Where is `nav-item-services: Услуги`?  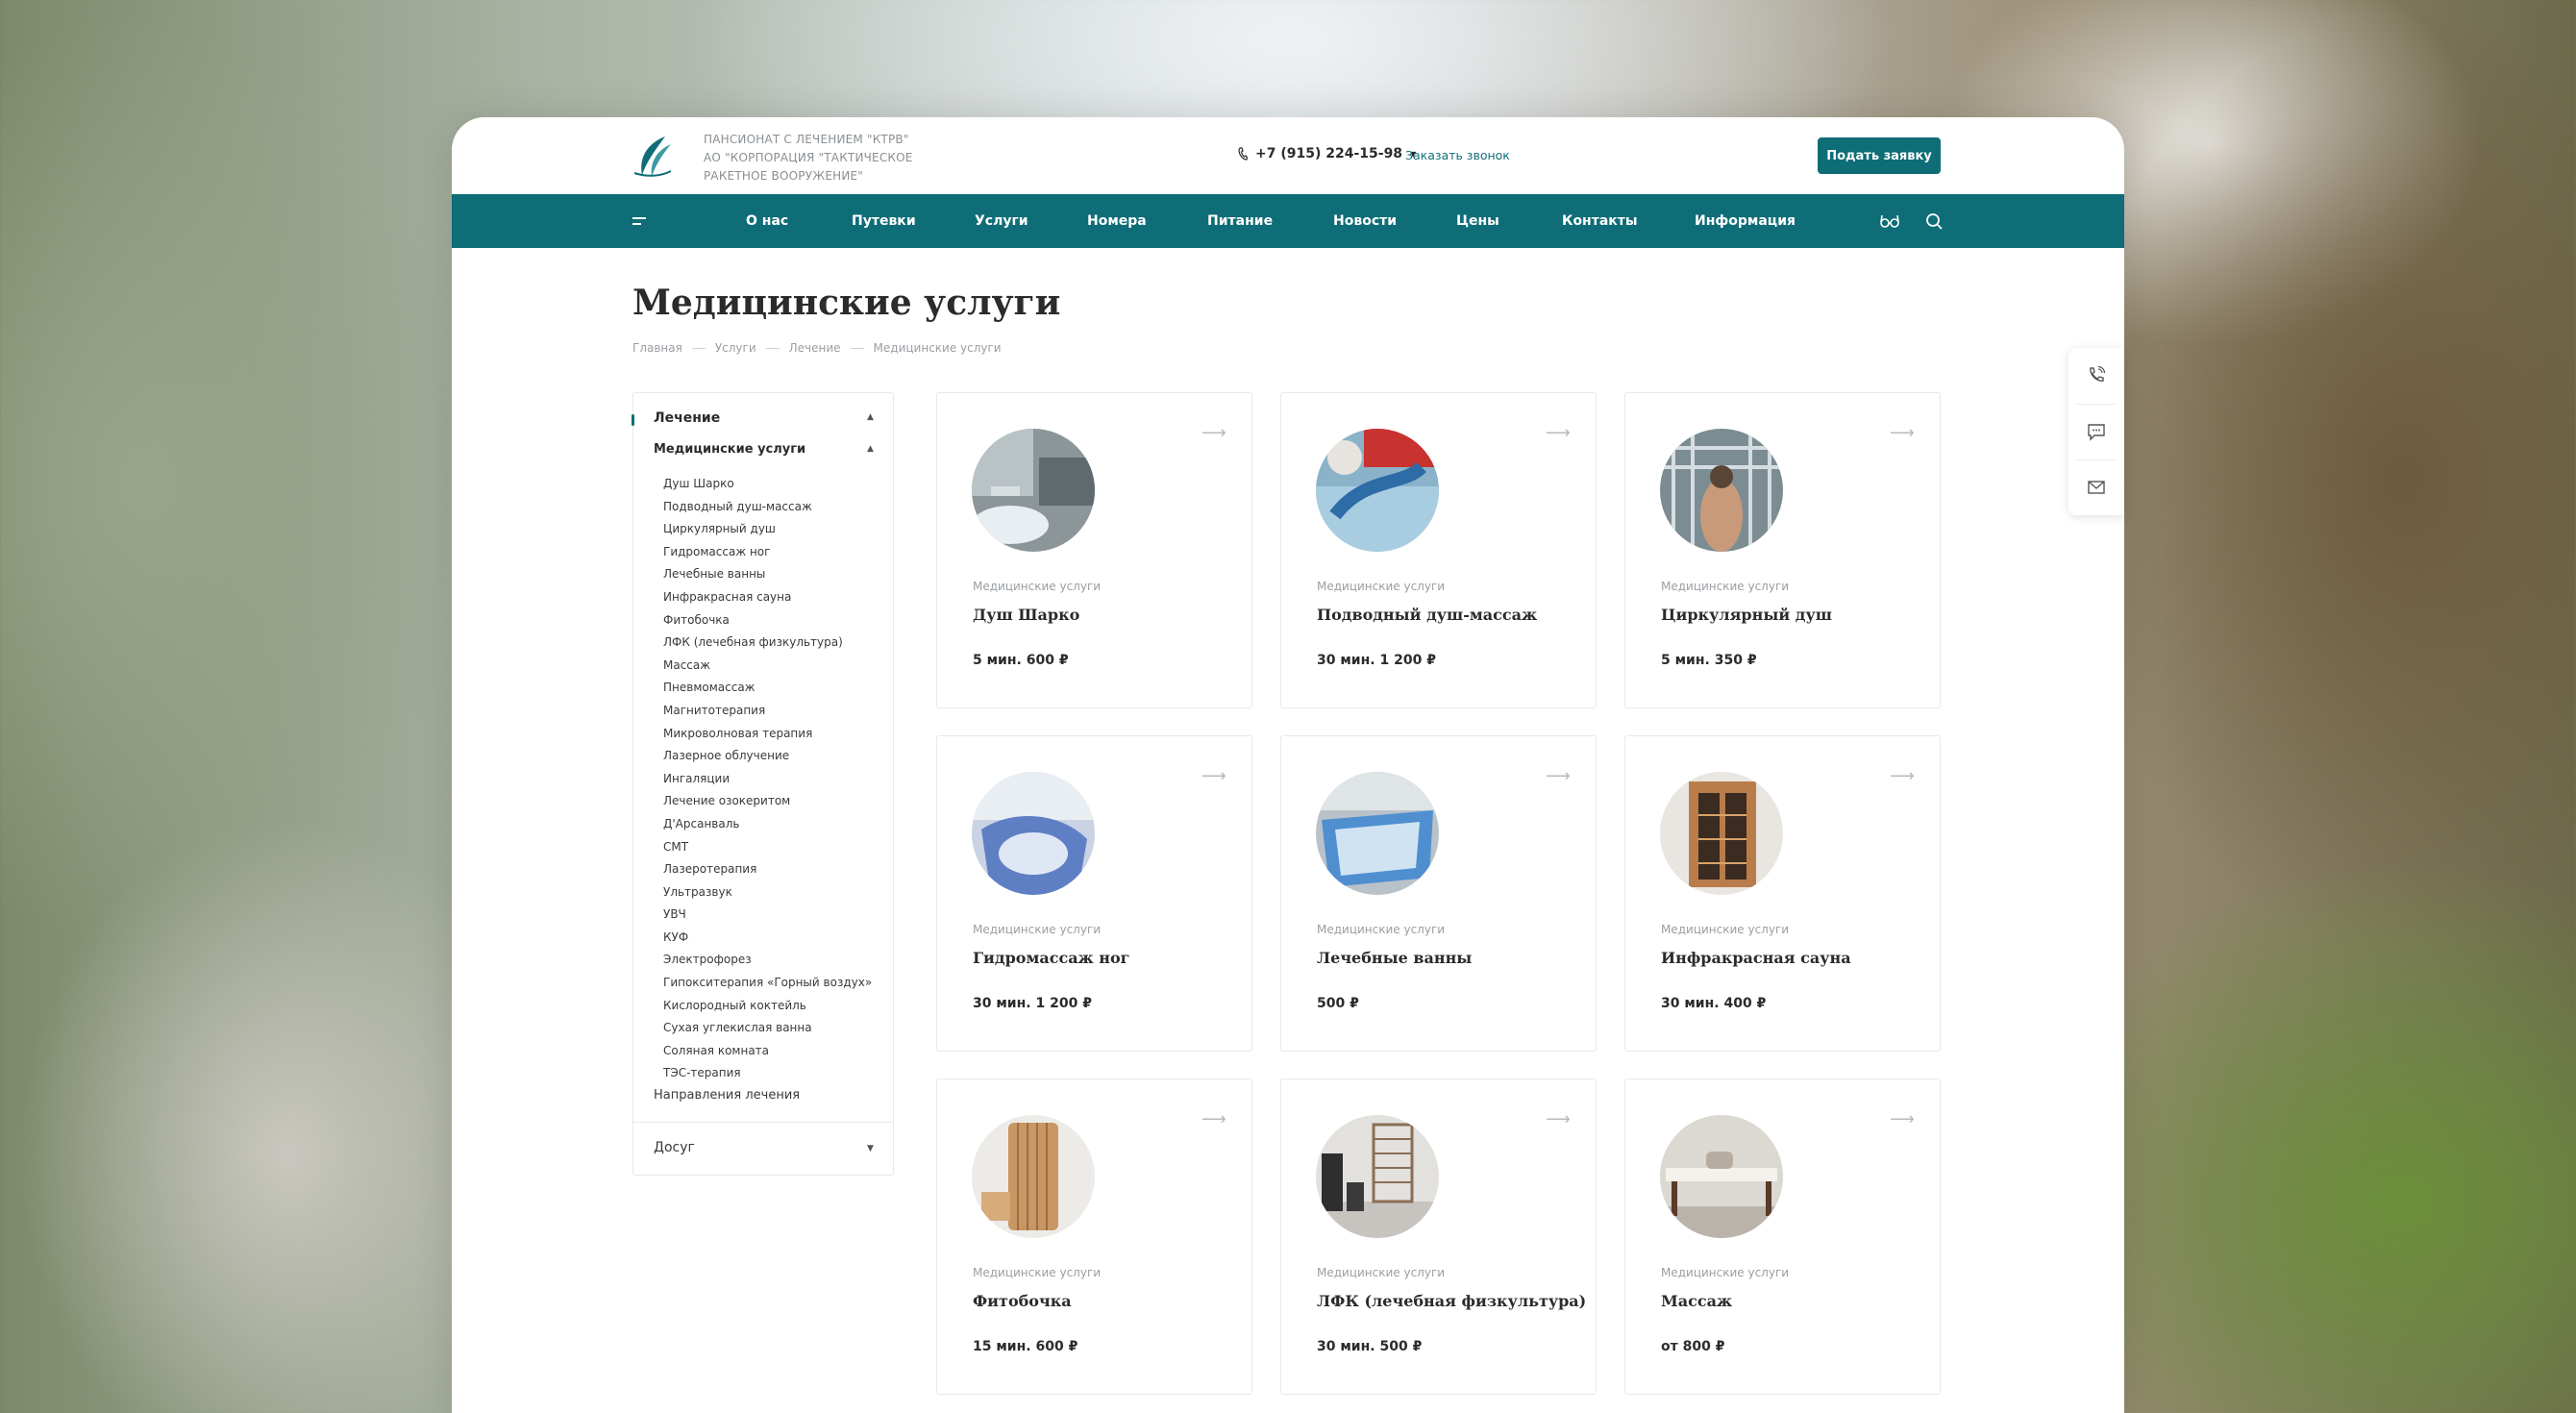
nav-item-services: Услуги is located at coordinates (1002, 221).